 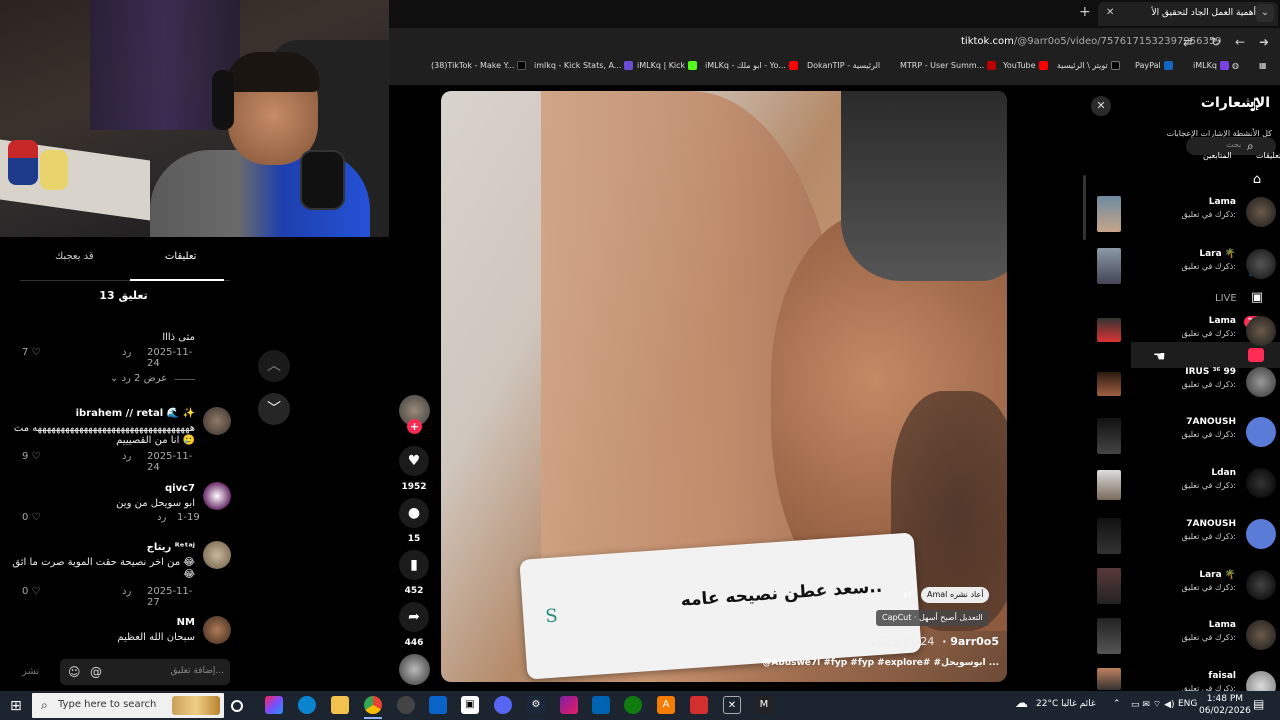 I want to click on site-settings-icon: ⇄, so click(x=1188, y=42).